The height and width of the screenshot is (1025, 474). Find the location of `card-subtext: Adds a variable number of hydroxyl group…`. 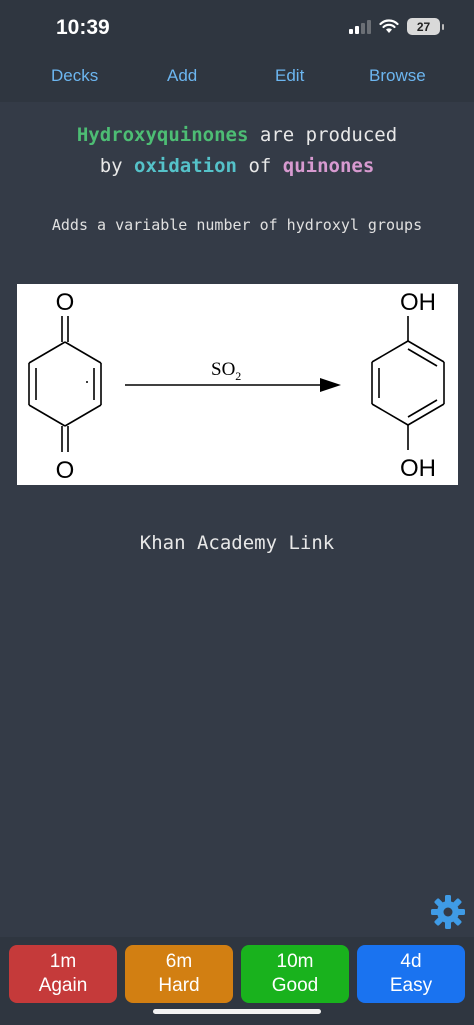

card-subtext: Adds a variable number of hydroxyl group… is located at coordinates (237, 225).